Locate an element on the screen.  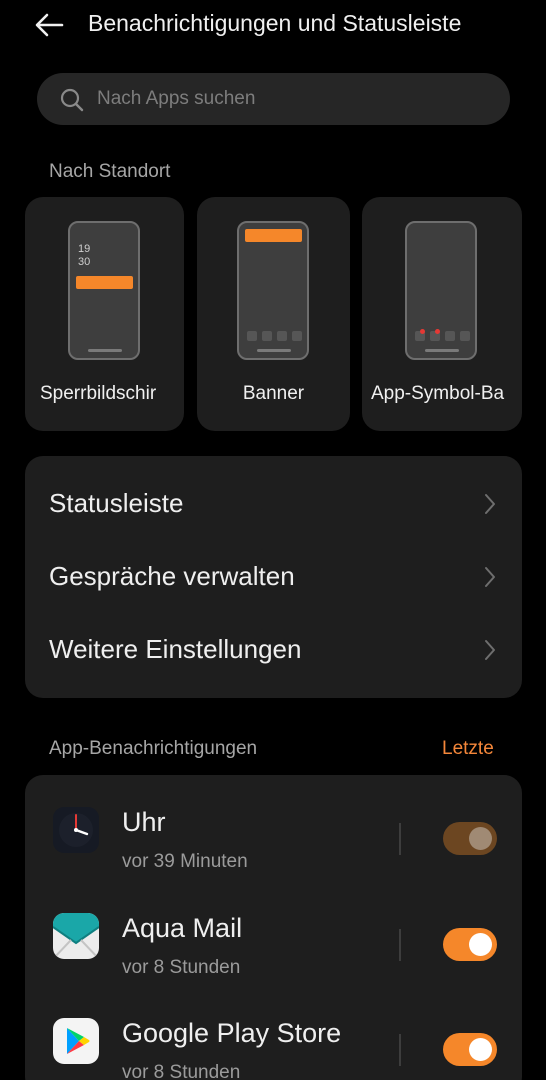
menu-item-gespraeche: Gespräche verwalten is located at coordinates (273, 577).